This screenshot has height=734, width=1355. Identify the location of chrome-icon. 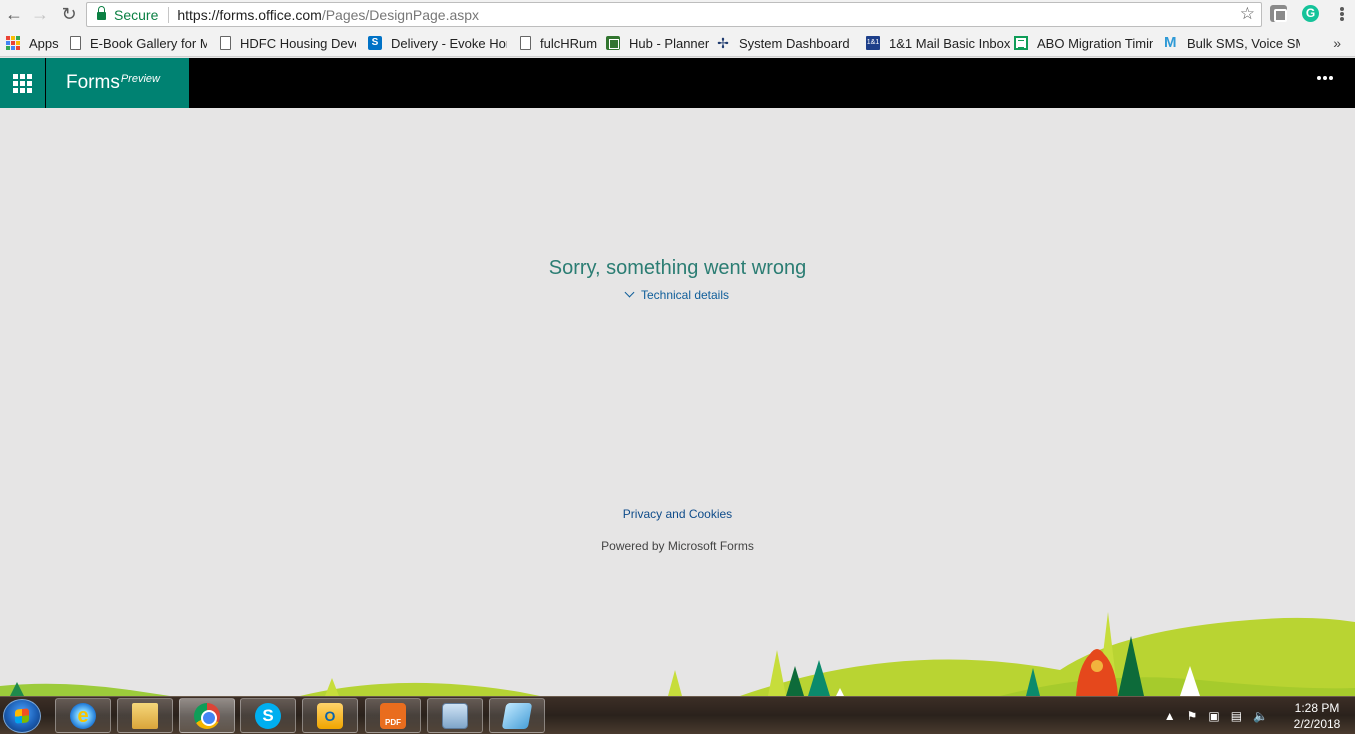
(207, 715).